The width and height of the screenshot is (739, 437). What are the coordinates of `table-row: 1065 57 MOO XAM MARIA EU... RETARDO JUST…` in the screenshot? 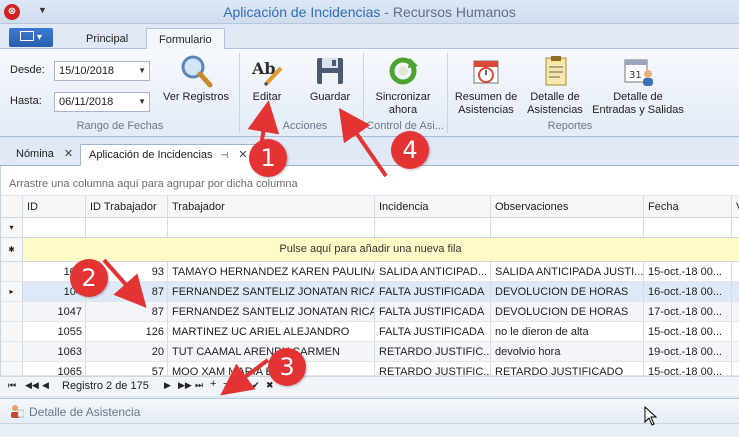 It's located at (370, 369).